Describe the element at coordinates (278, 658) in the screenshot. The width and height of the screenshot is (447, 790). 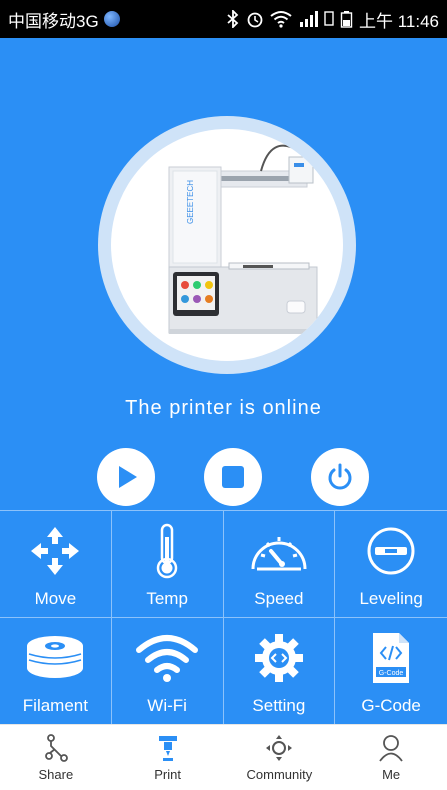
I see `gear-icon` at that location.